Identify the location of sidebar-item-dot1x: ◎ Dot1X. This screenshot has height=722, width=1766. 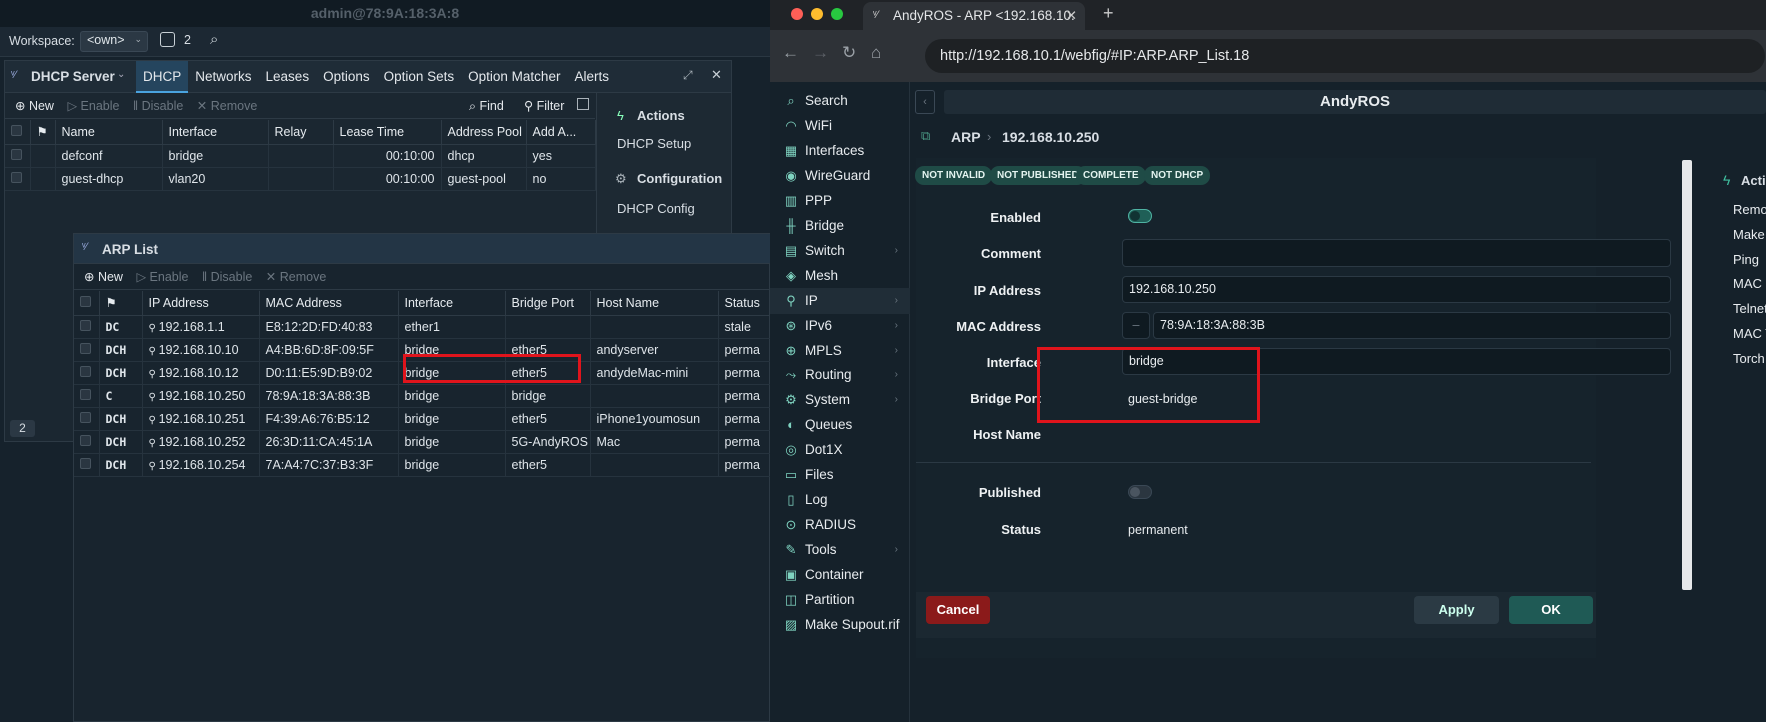
(840, 450).